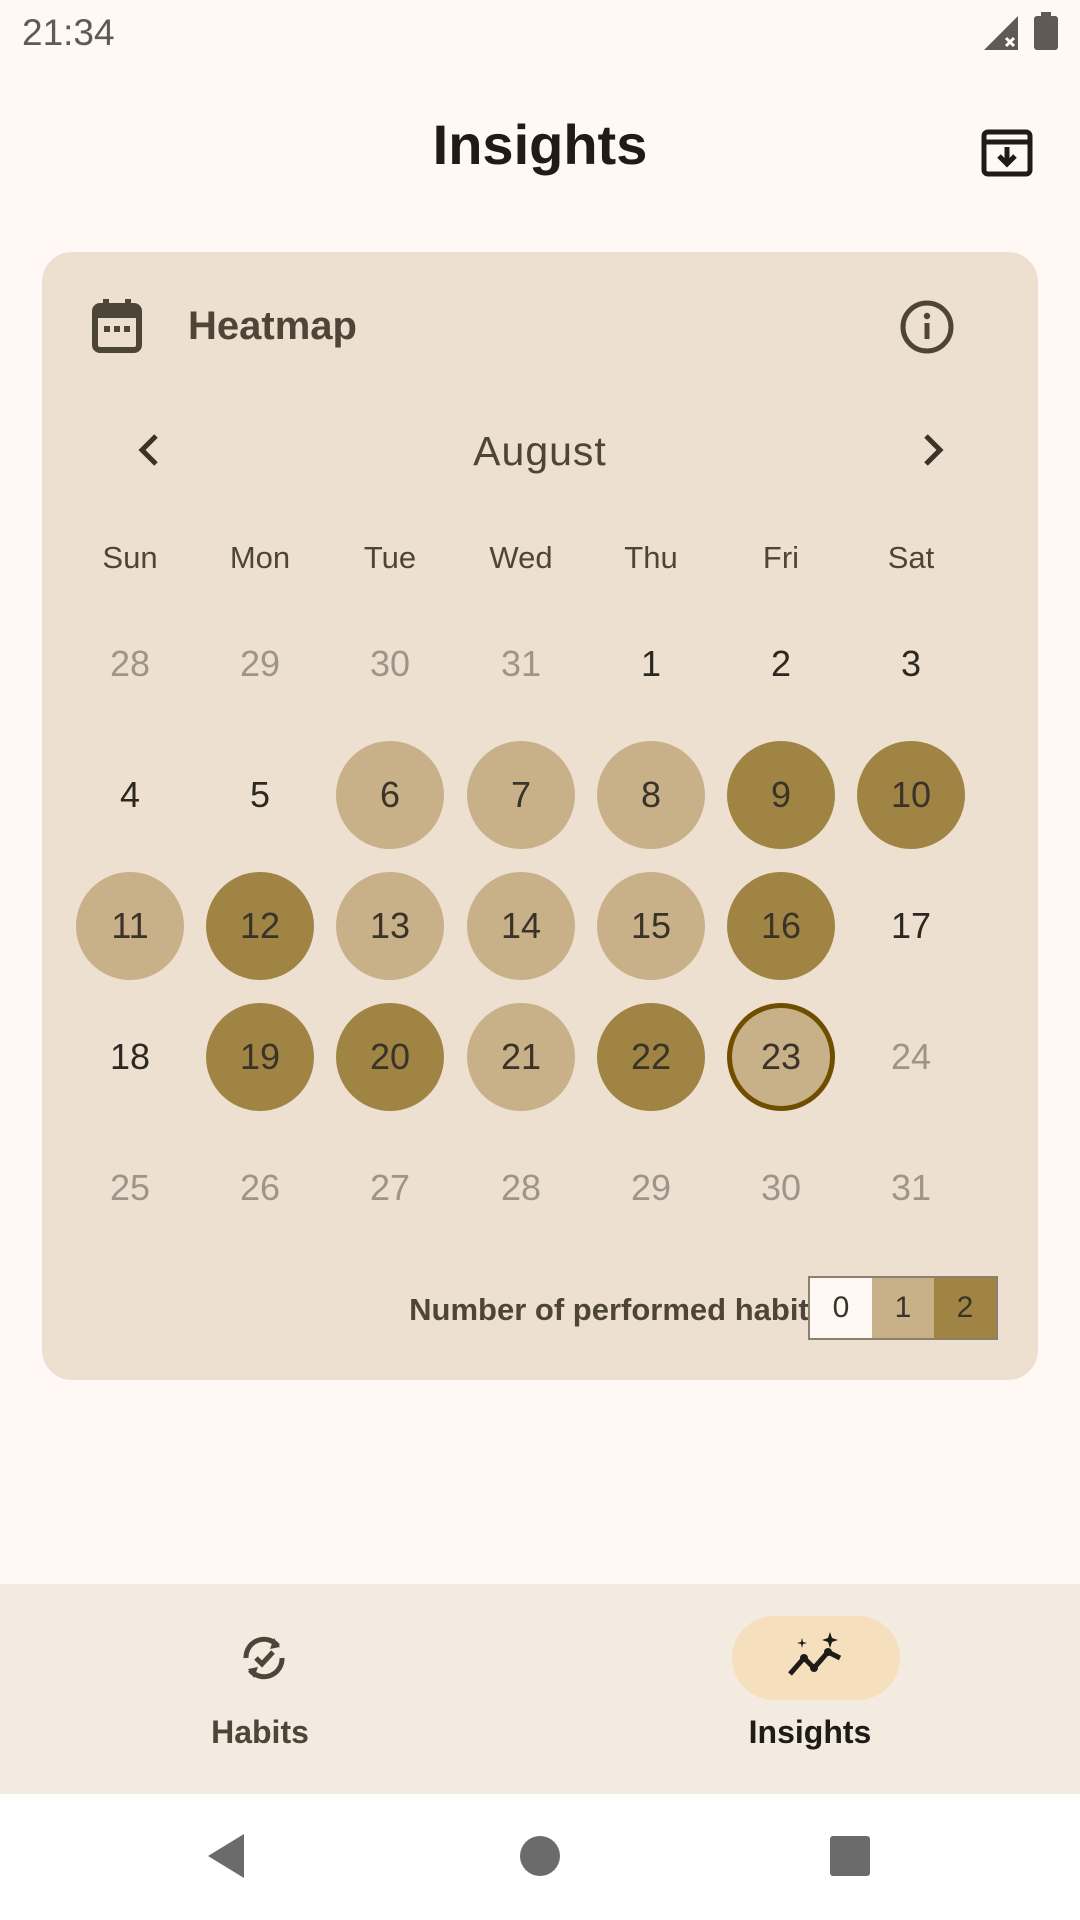 The image size is (1080, 1920). What do you see at coordinates (390, 557) in the screenshot?
I see `weekday-tue: Tue` at bounding box center [390, 557].